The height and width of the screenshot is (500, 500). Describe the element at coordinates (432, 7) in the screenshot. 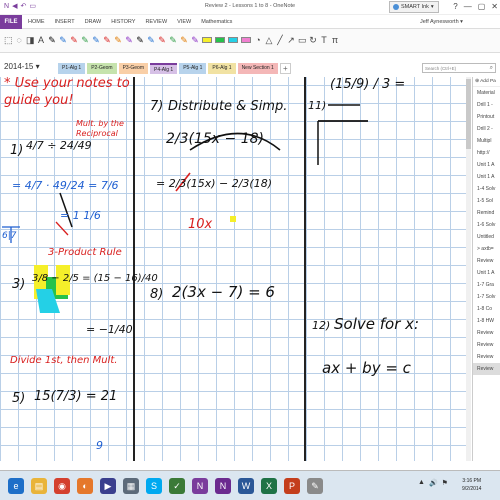

I see `chevron-down-icon: ▾` at that location.